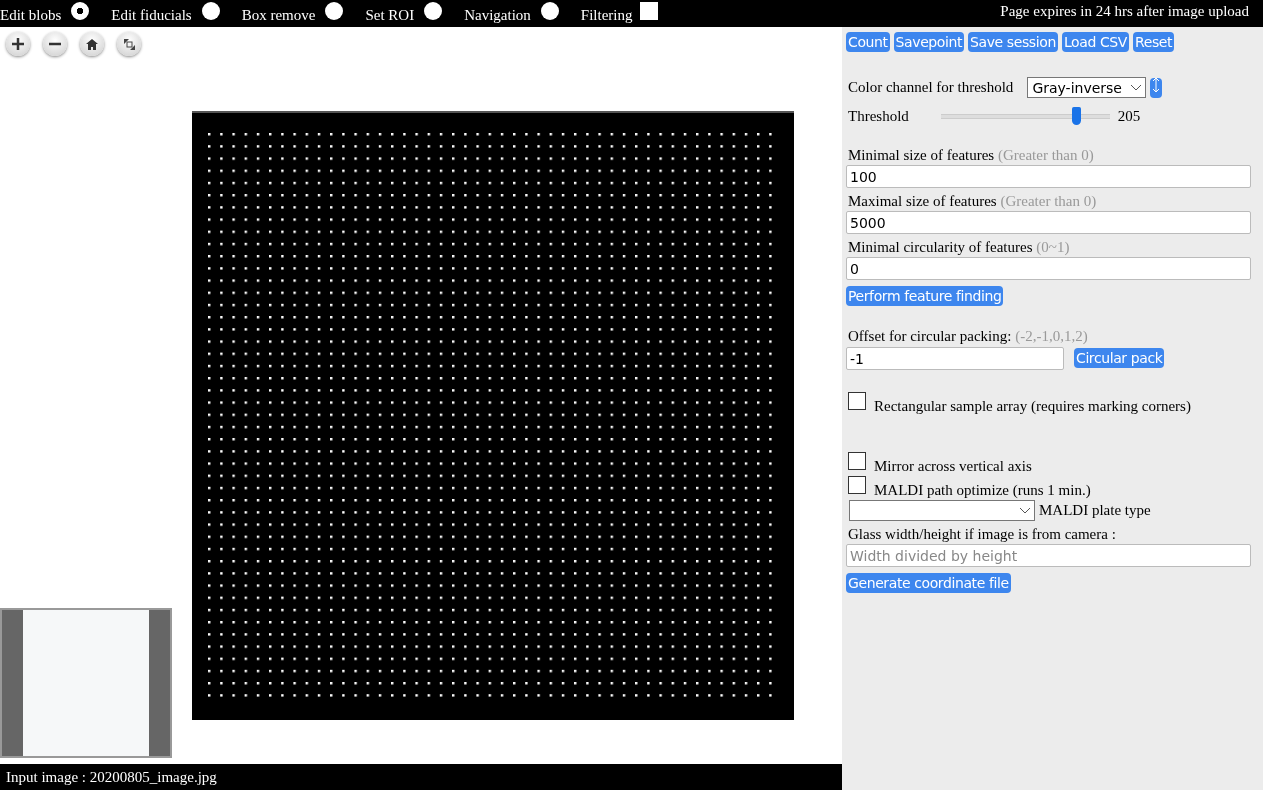 This screenshot has height=795, width=1272. Describe the element at coordinates (390, 15) in the screenshot. I see `mode-label: Set ROI` at that location.